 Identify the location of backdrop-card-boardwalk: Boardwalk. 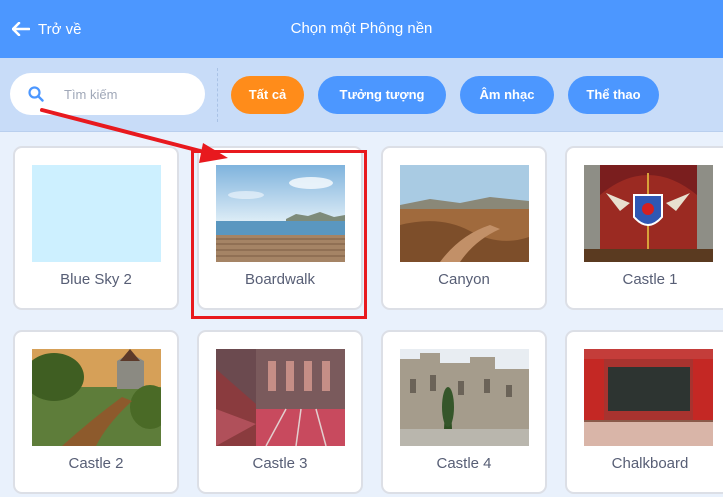
(280, 228).